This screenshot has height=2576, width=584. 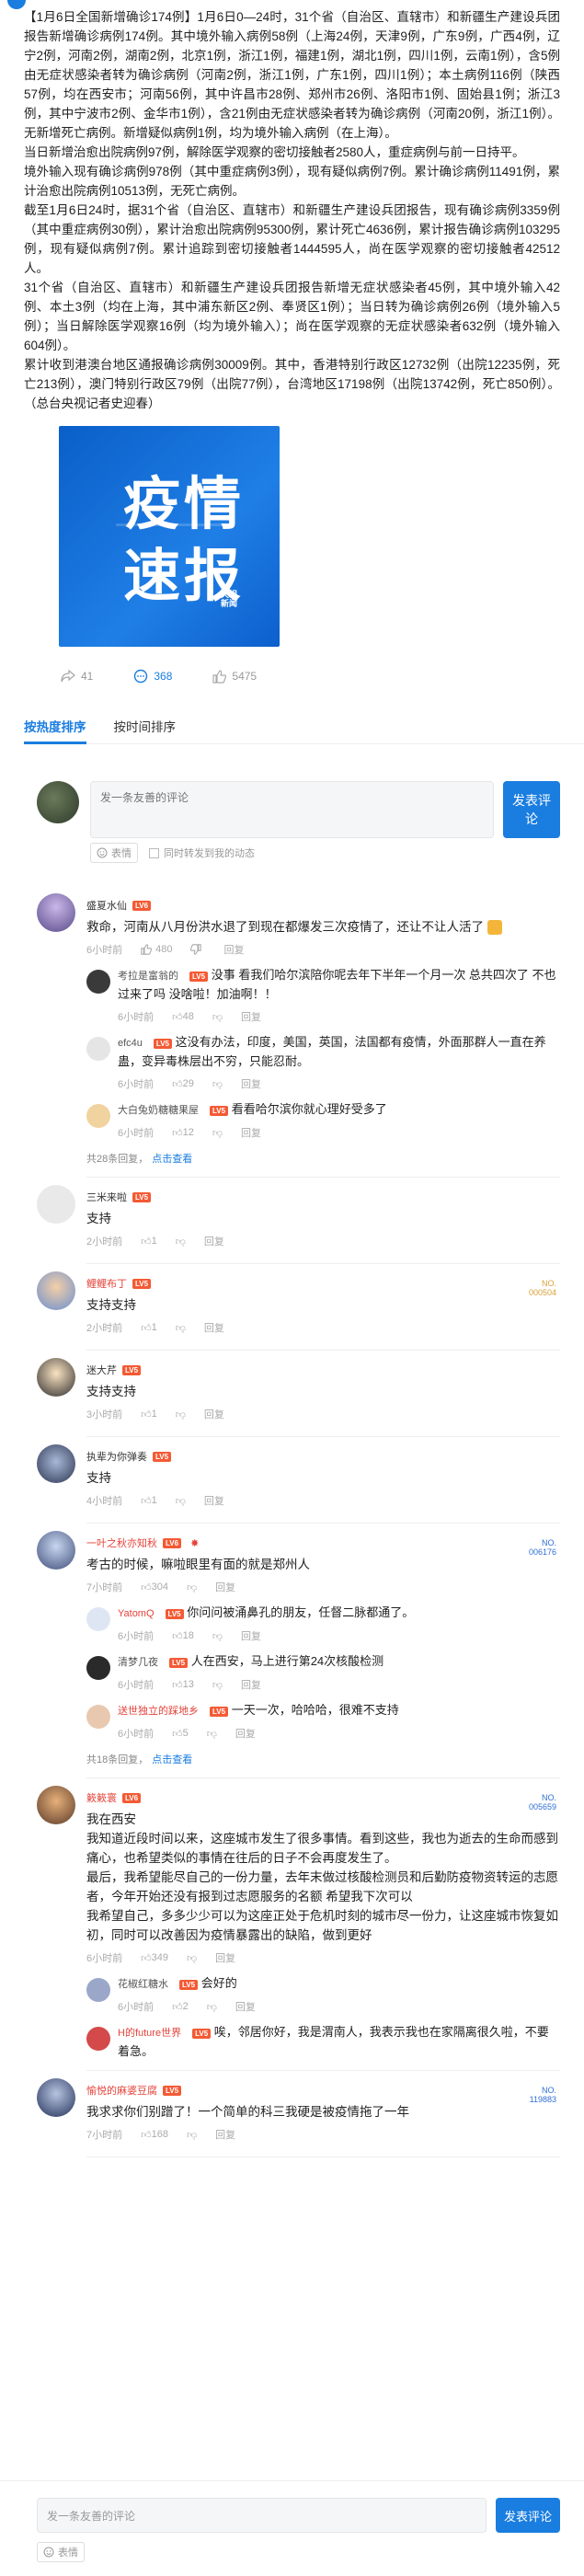 What do you see at coordinates (114, 853) in the screenshot?
I see `emoji-button: 表情` at bounding box center [114, 853].